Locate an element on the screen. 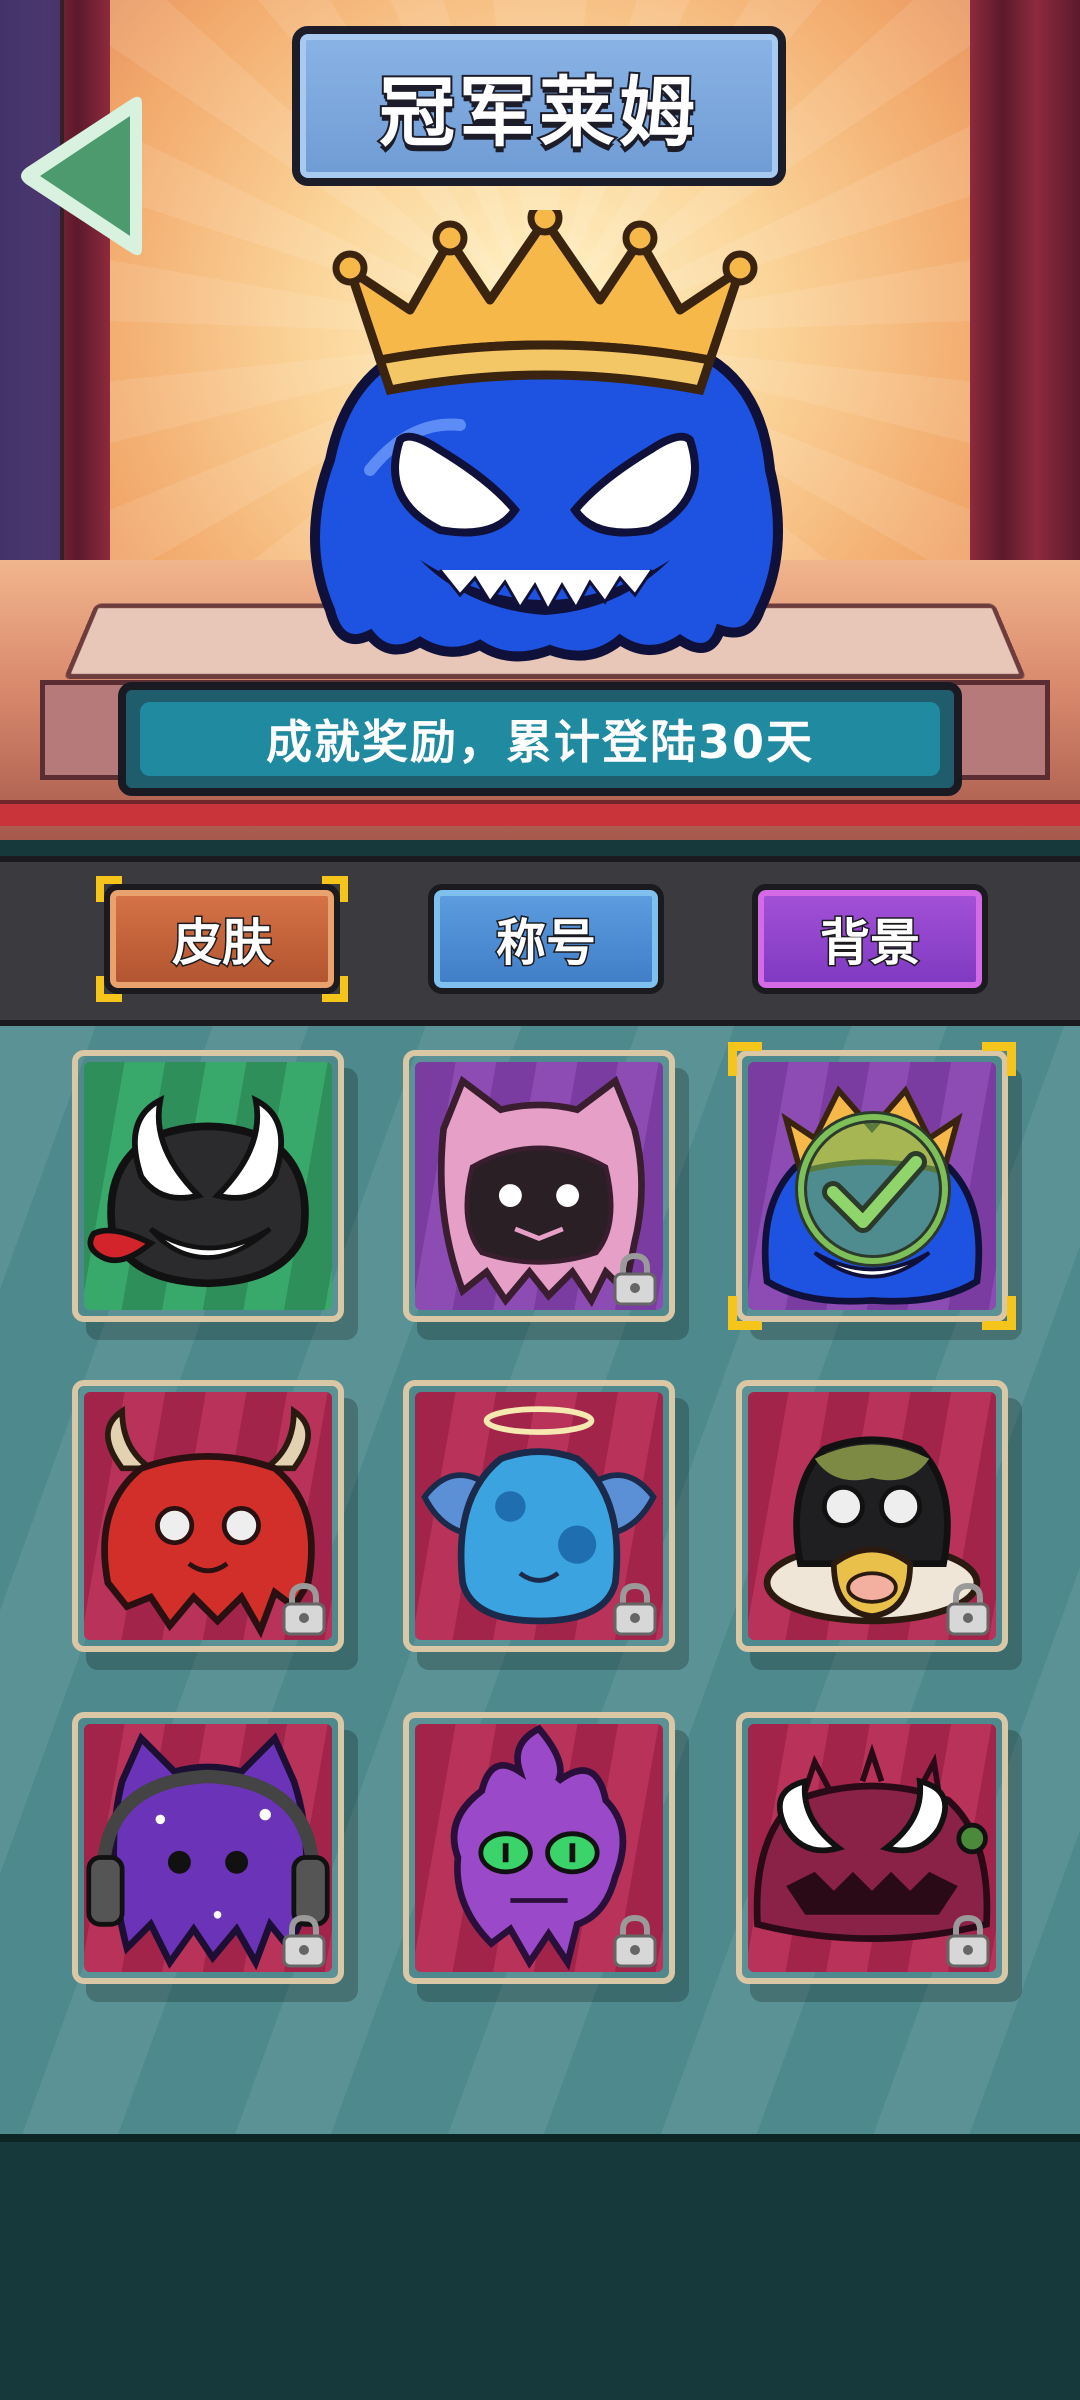 The width and height of the screenshot is (1080, 2400). tab-title-label: 称号 is located at coordinates (546, 943).